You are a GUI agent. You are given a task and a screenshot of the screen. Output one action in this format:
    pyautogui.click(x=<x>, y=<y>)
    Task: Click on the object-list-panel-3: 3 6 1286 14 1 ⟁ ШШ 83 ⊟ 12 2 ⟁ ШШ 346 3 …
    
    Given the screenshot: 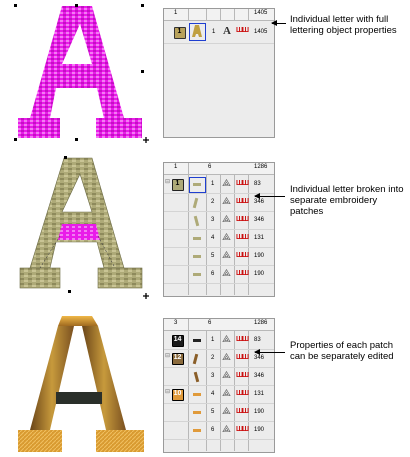 What is the action you would take?
    pyautogui.click(x=219, y=385)
    